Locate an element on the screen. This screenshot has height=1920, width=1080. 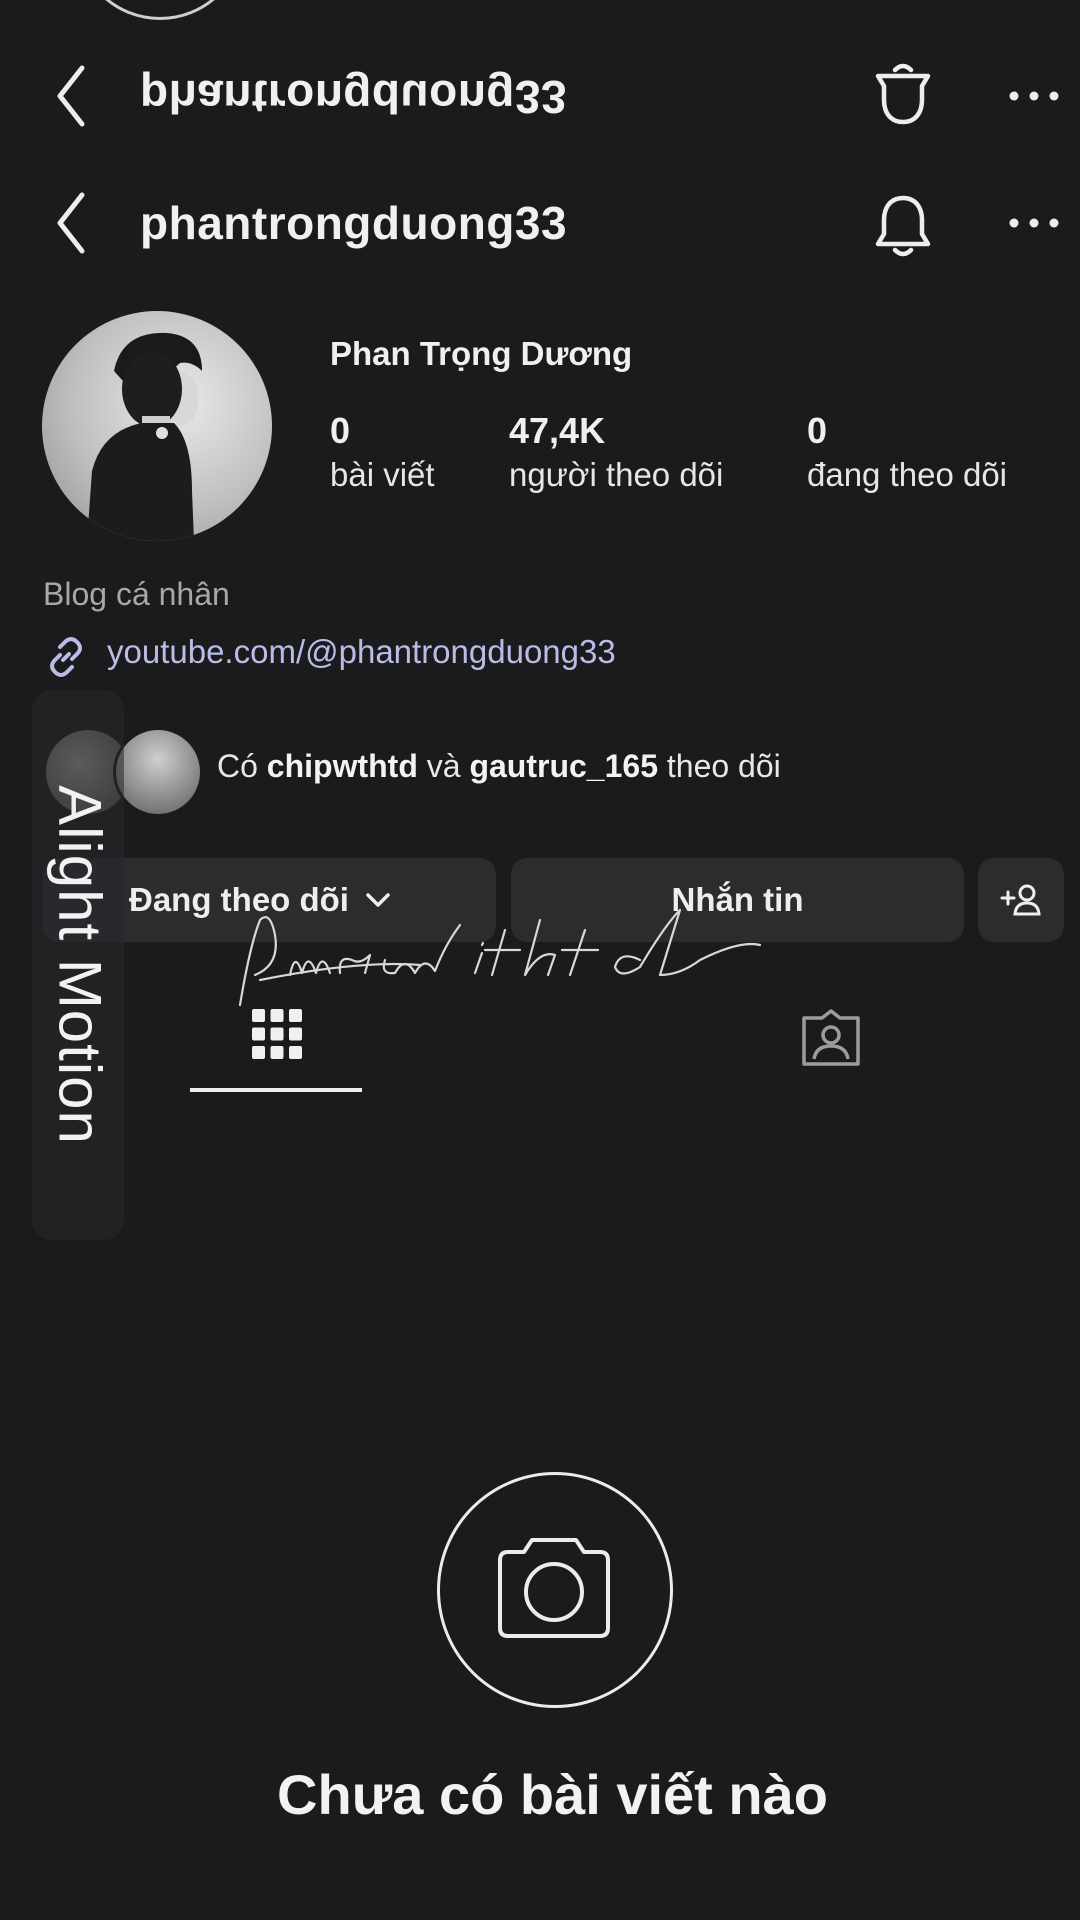
more-horizontal-icon is located at coordinates (1034, 96).